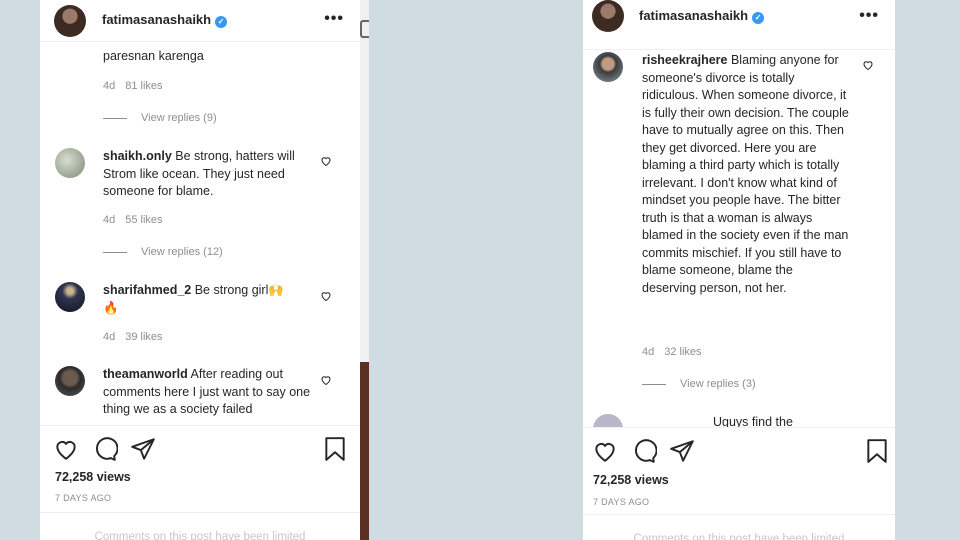 Image resolution: width=960 pixels, height=540 pixels. What do you see at coordinates (672, 352) in the screenshot?
I see `comment-meta: 4d 32 likes` at bounding box center [672, 352].